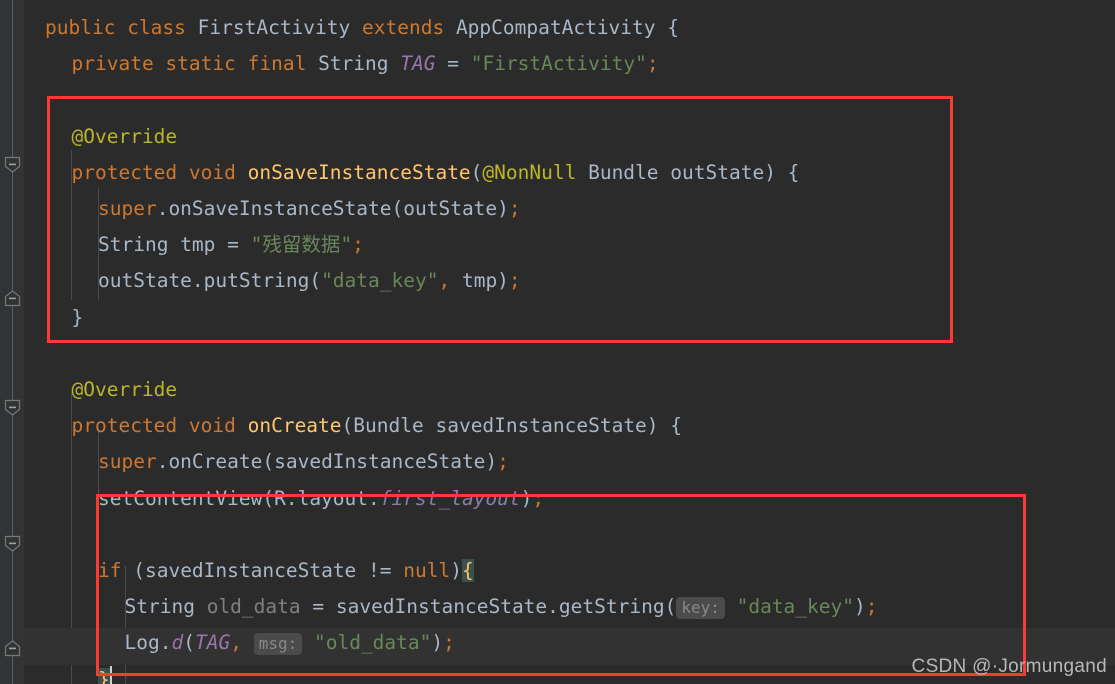 Image resolution: width=1115 pixels, height=684 pixels. I want to click on fold-marker-if-open, so click(12, 543).